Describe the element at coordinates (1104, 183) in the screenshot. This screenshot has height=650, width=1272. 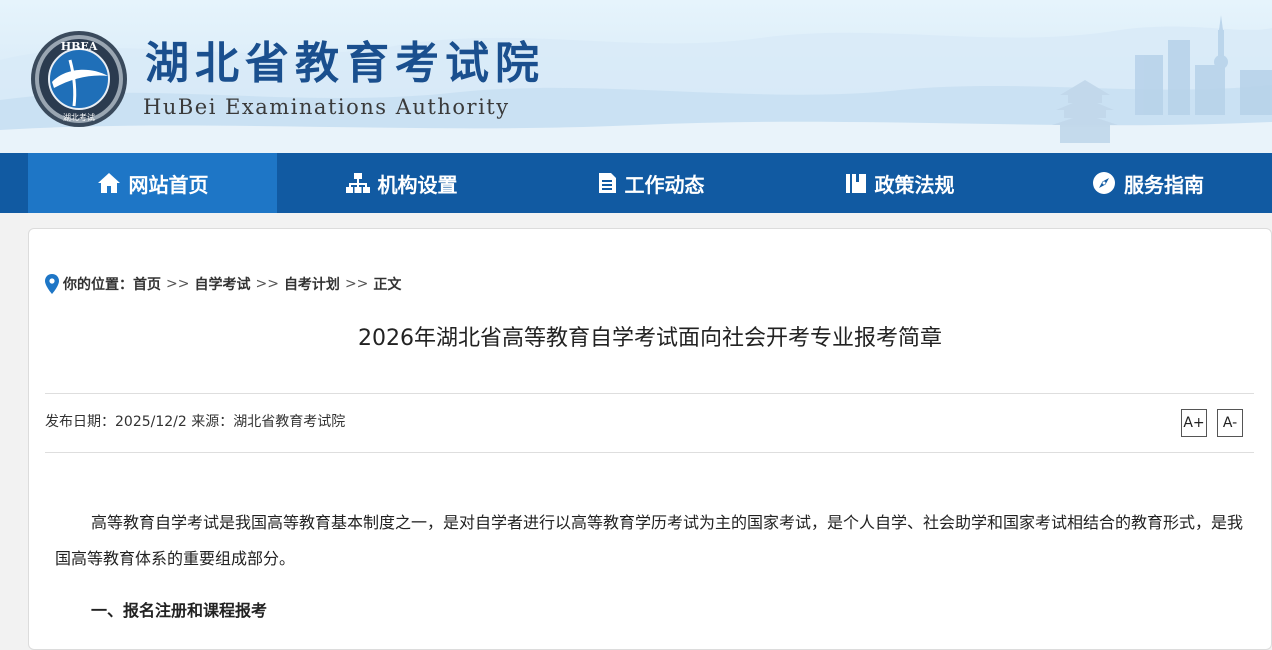
I see `compass-icon` at that location.